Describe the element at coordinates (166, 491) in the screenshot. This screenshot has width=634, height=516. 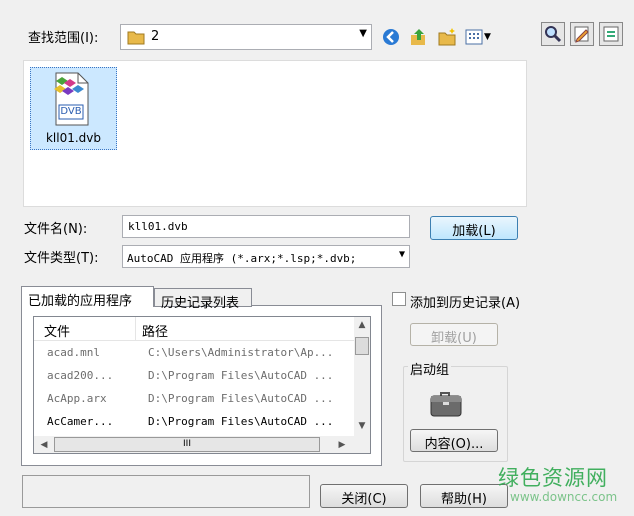
I see `status-area` at that location.